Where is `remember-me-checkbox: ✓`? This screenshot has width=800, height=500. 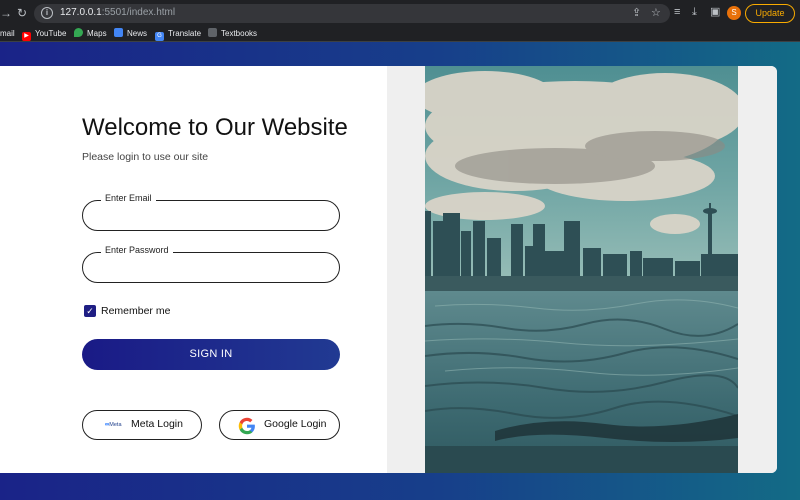 remember-me-checkbox: ✓ is located at coordinates (90, 311).